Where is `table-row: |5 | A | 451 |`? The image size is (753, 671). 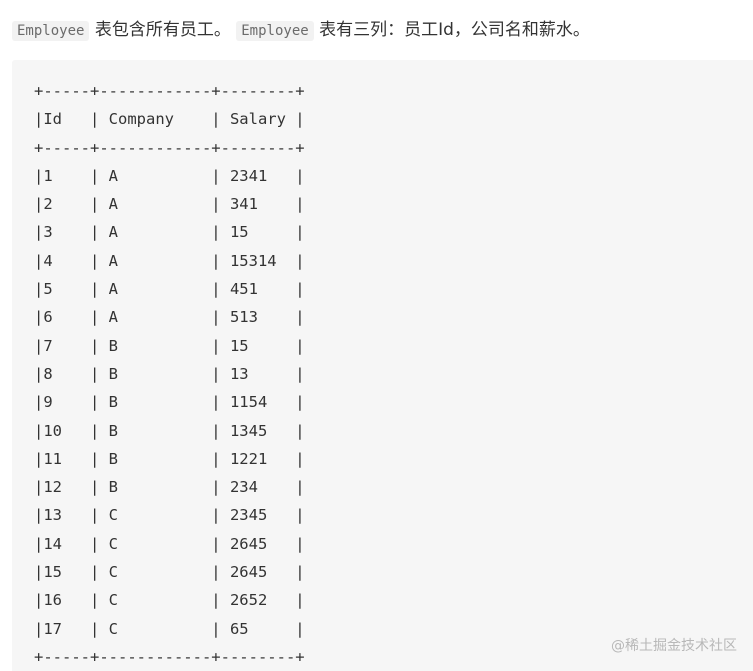 table-row: |5 | A | 451 | is located at coordinates (169, 289).